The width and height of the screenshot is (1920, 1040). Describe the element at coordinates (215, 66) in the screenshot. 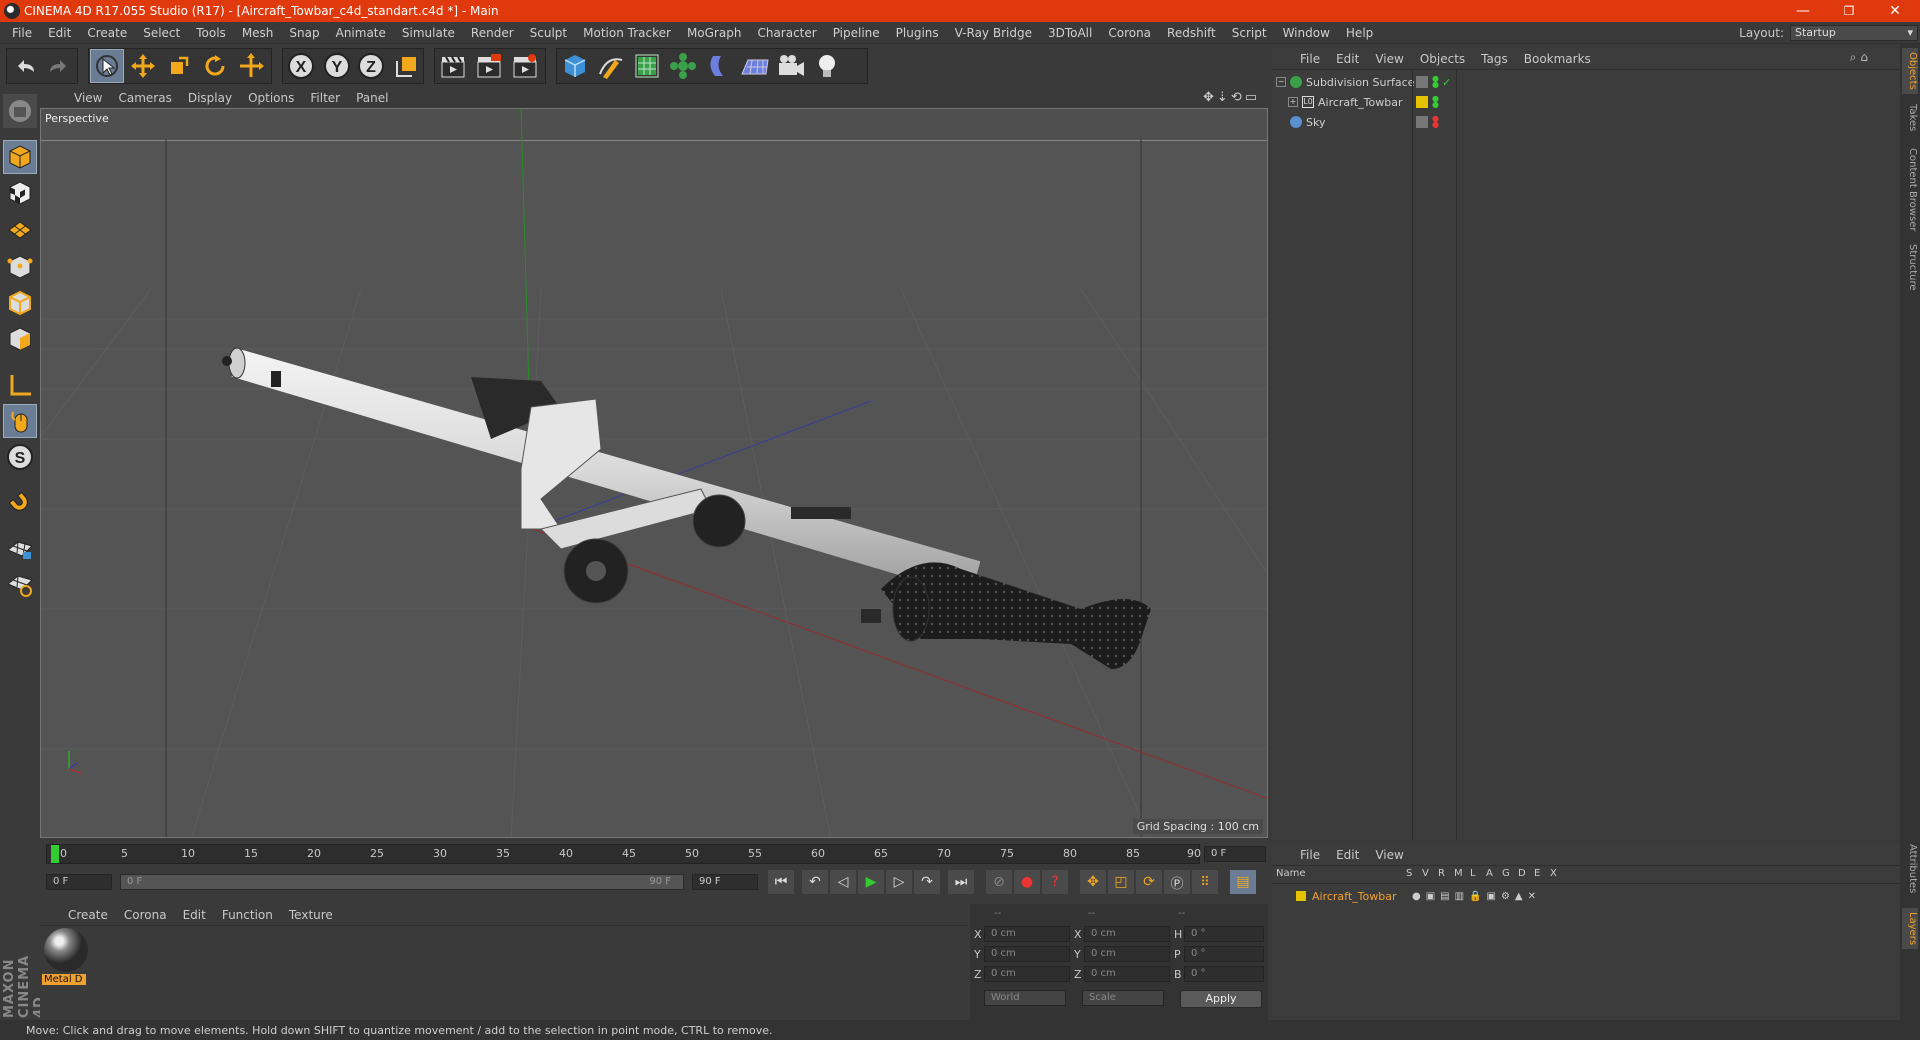

I see `rotate-tool-button` at that location.